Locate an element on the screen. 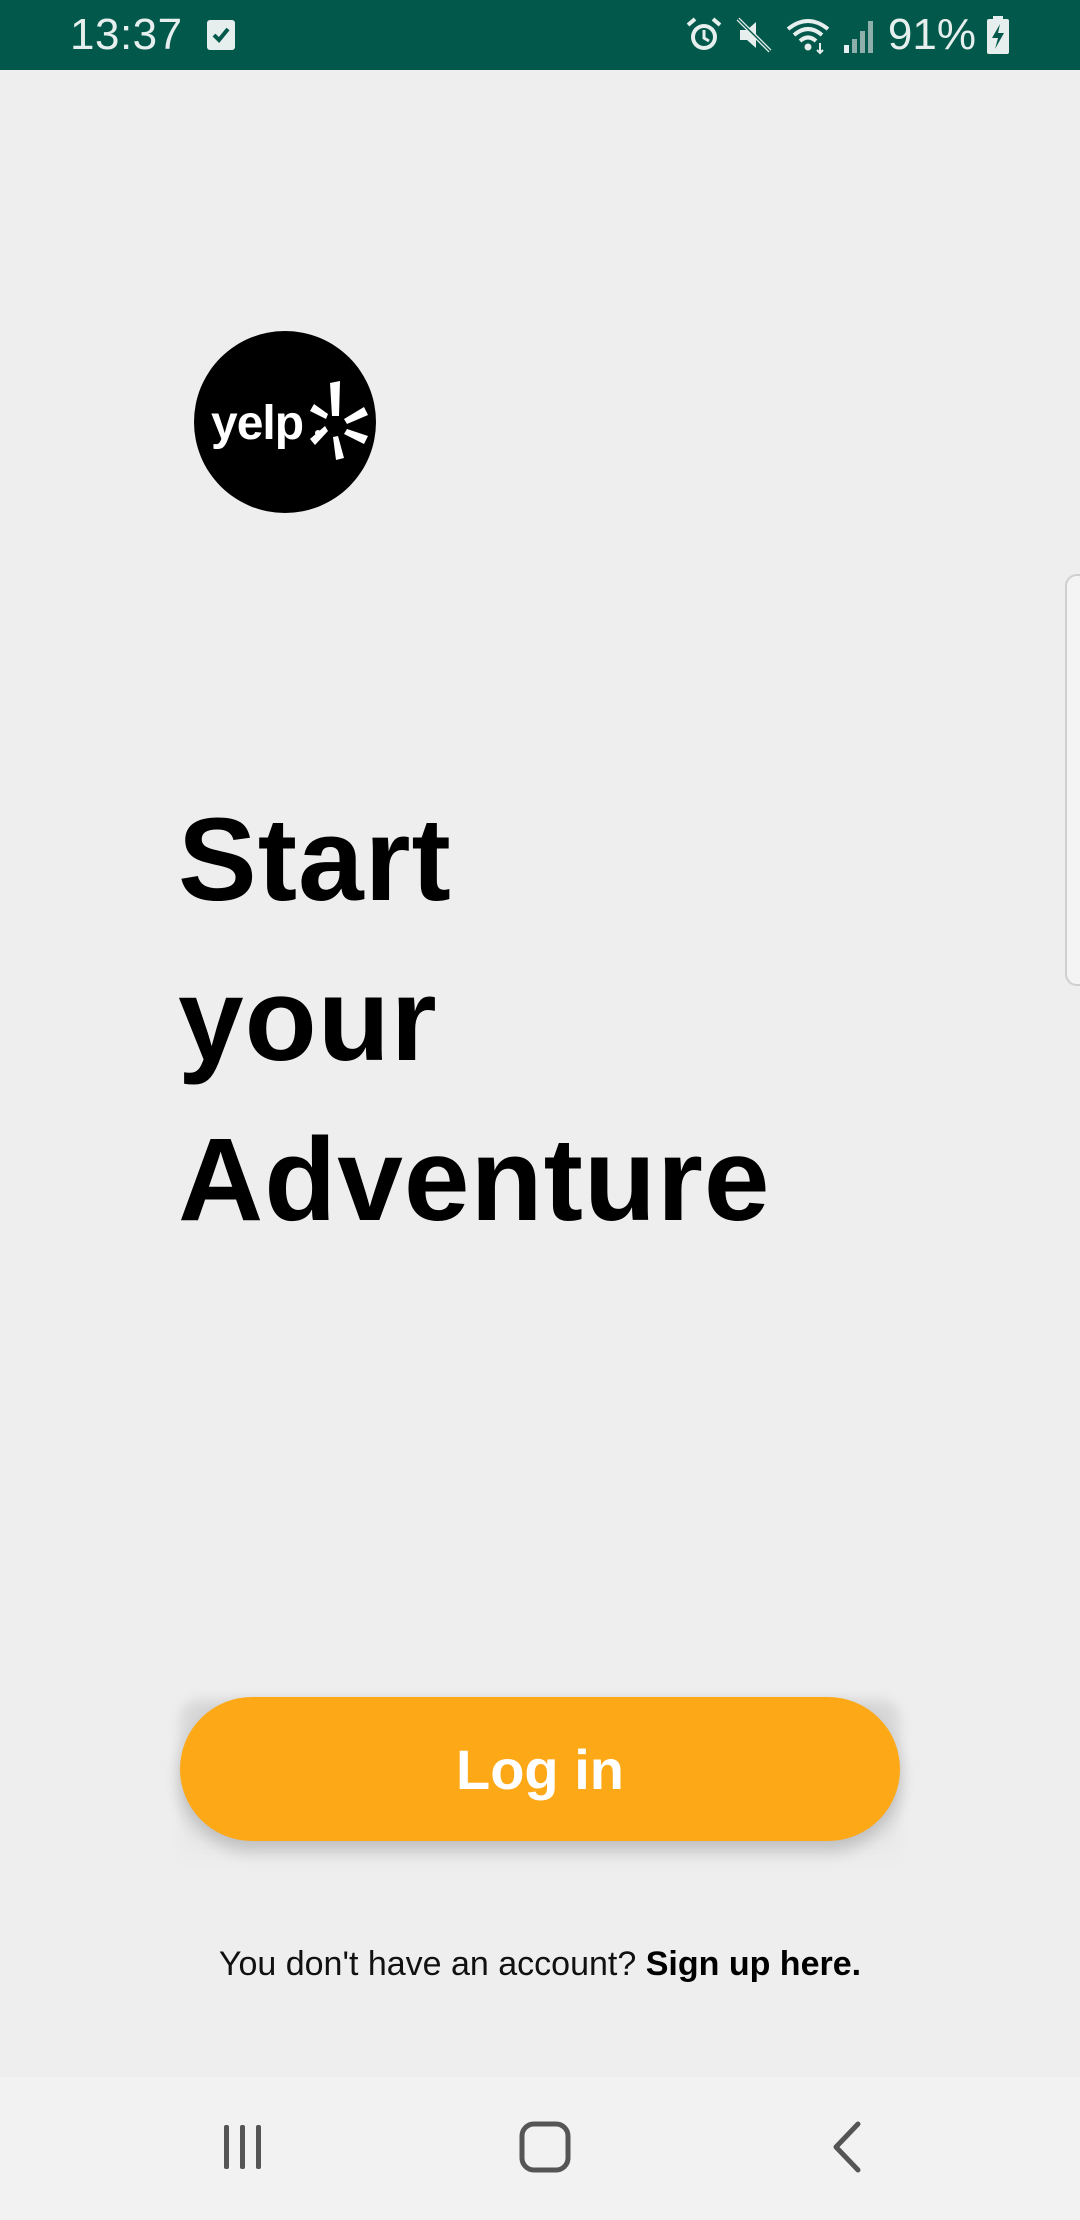 The width and height of the screenshot is (1080, 2220). battery-charging-icon is located at coordinates (998, 35).